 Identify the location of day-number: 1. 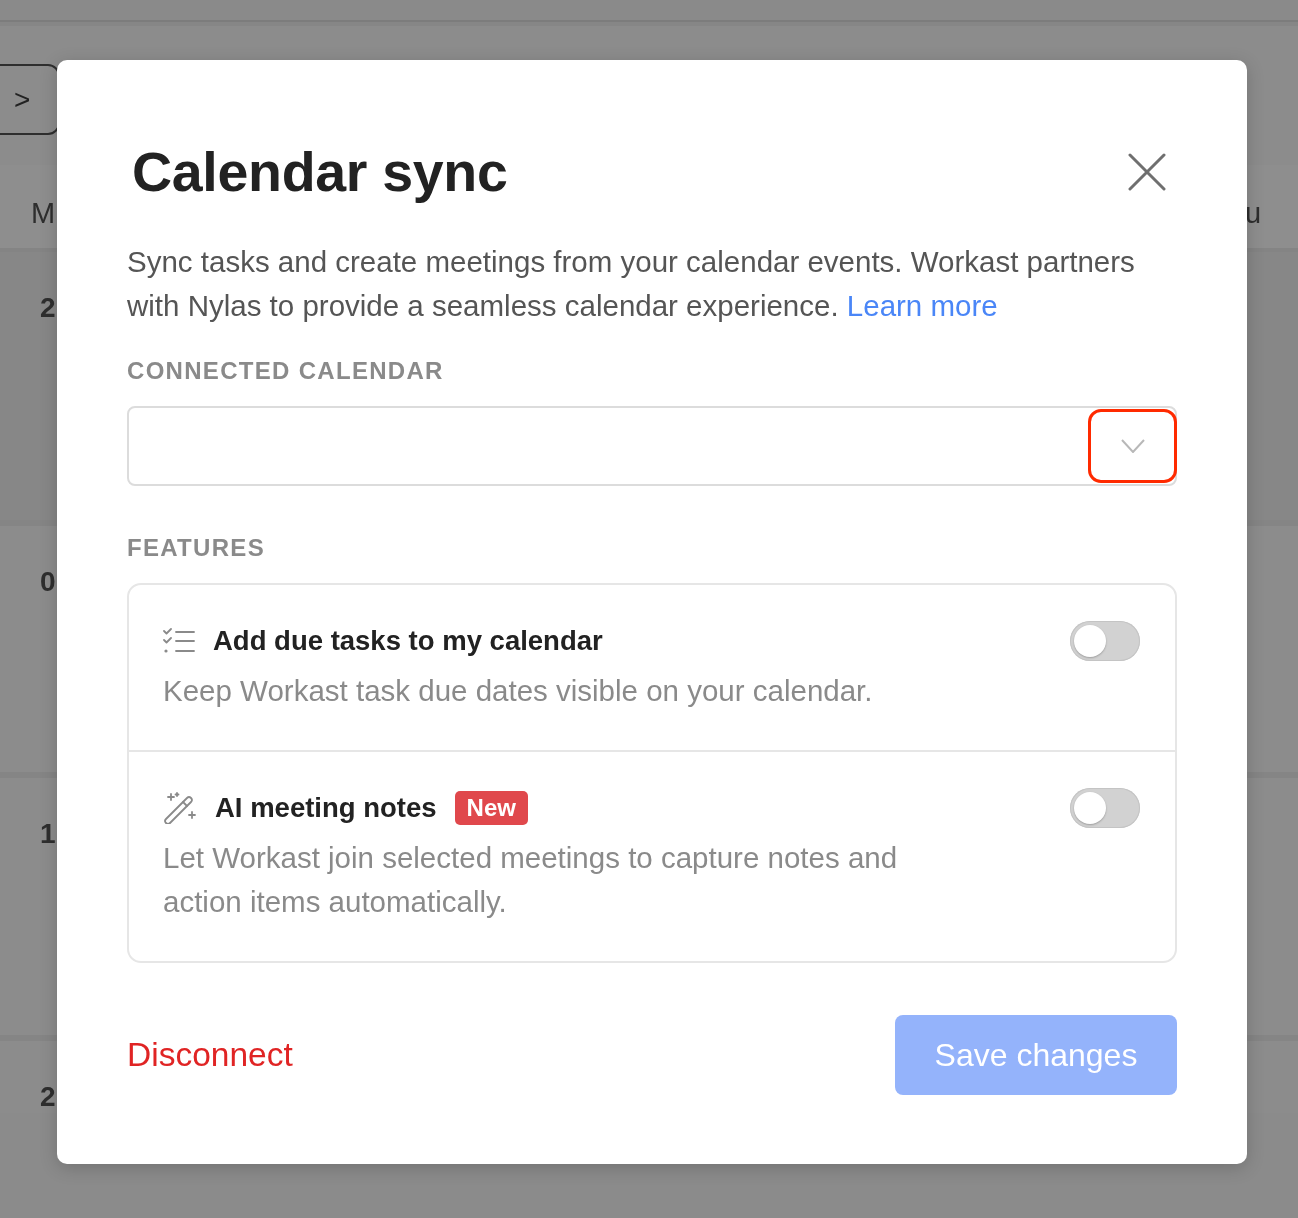
(48, 834).